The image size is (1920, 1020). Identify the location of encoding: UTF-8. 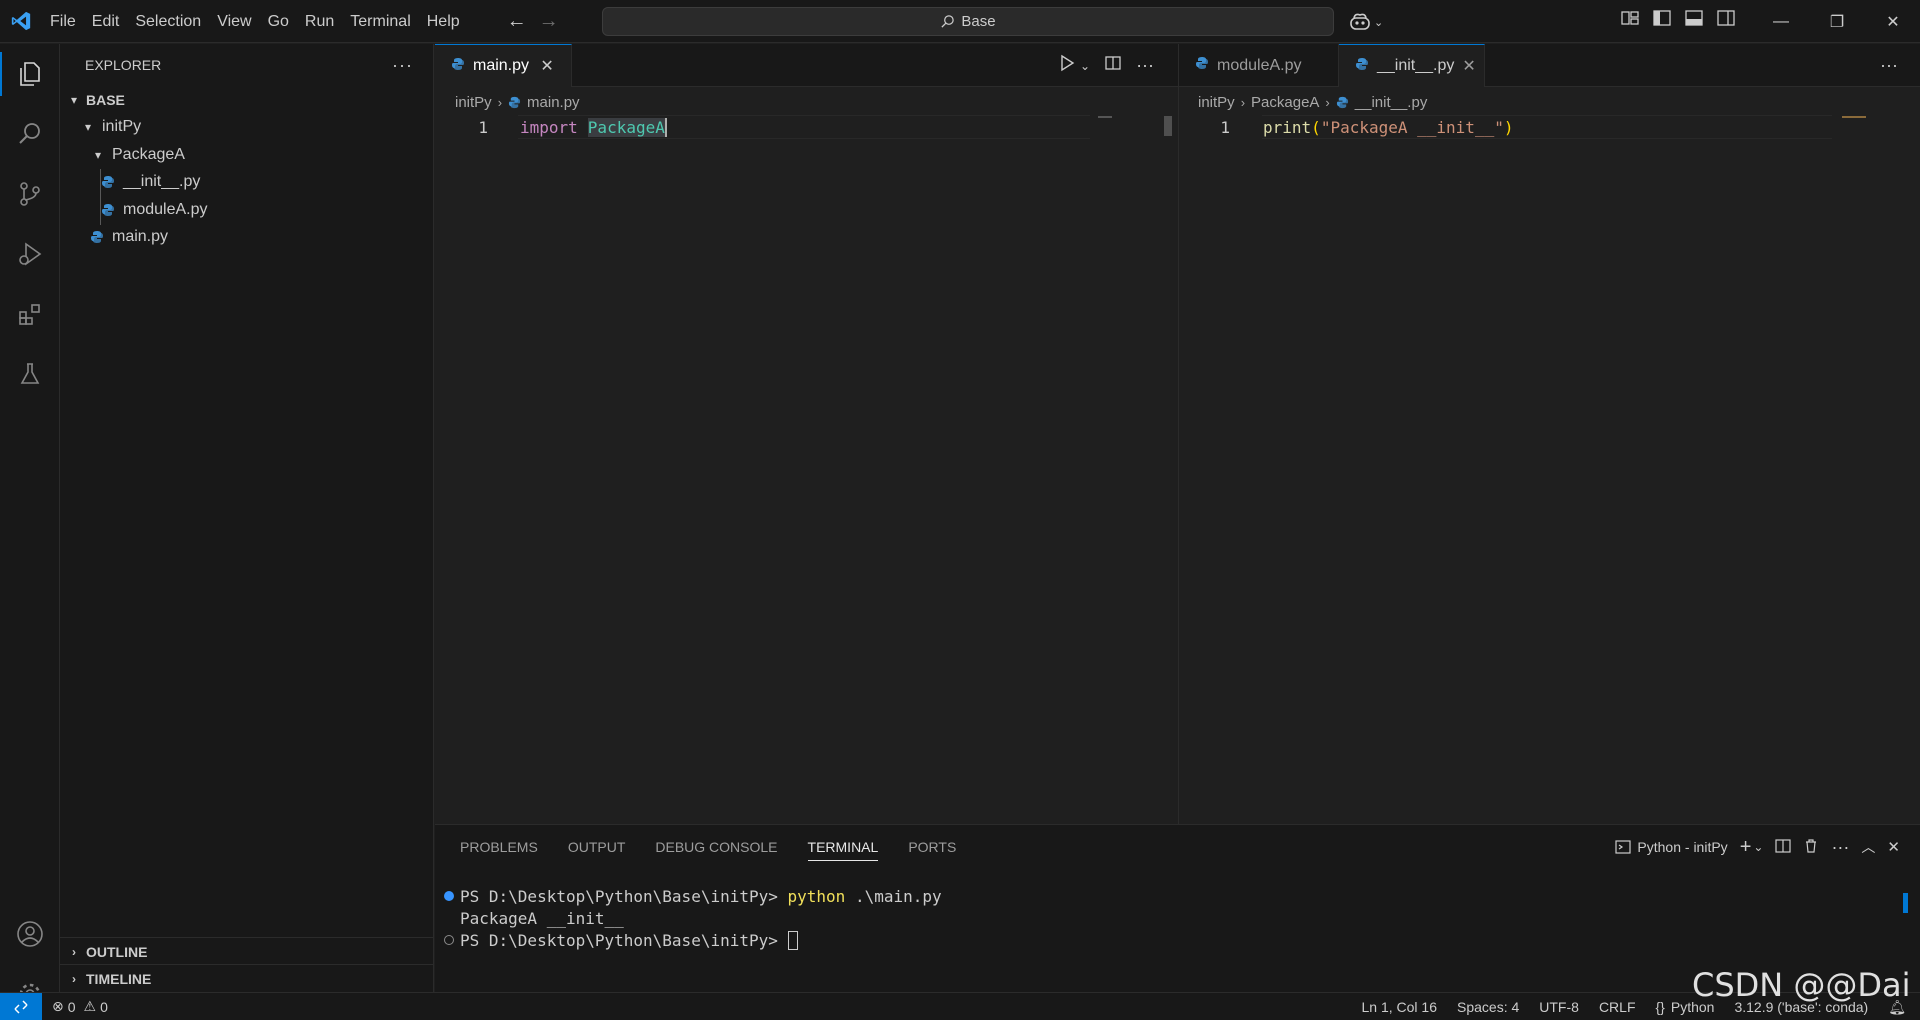
(1559, 1007).